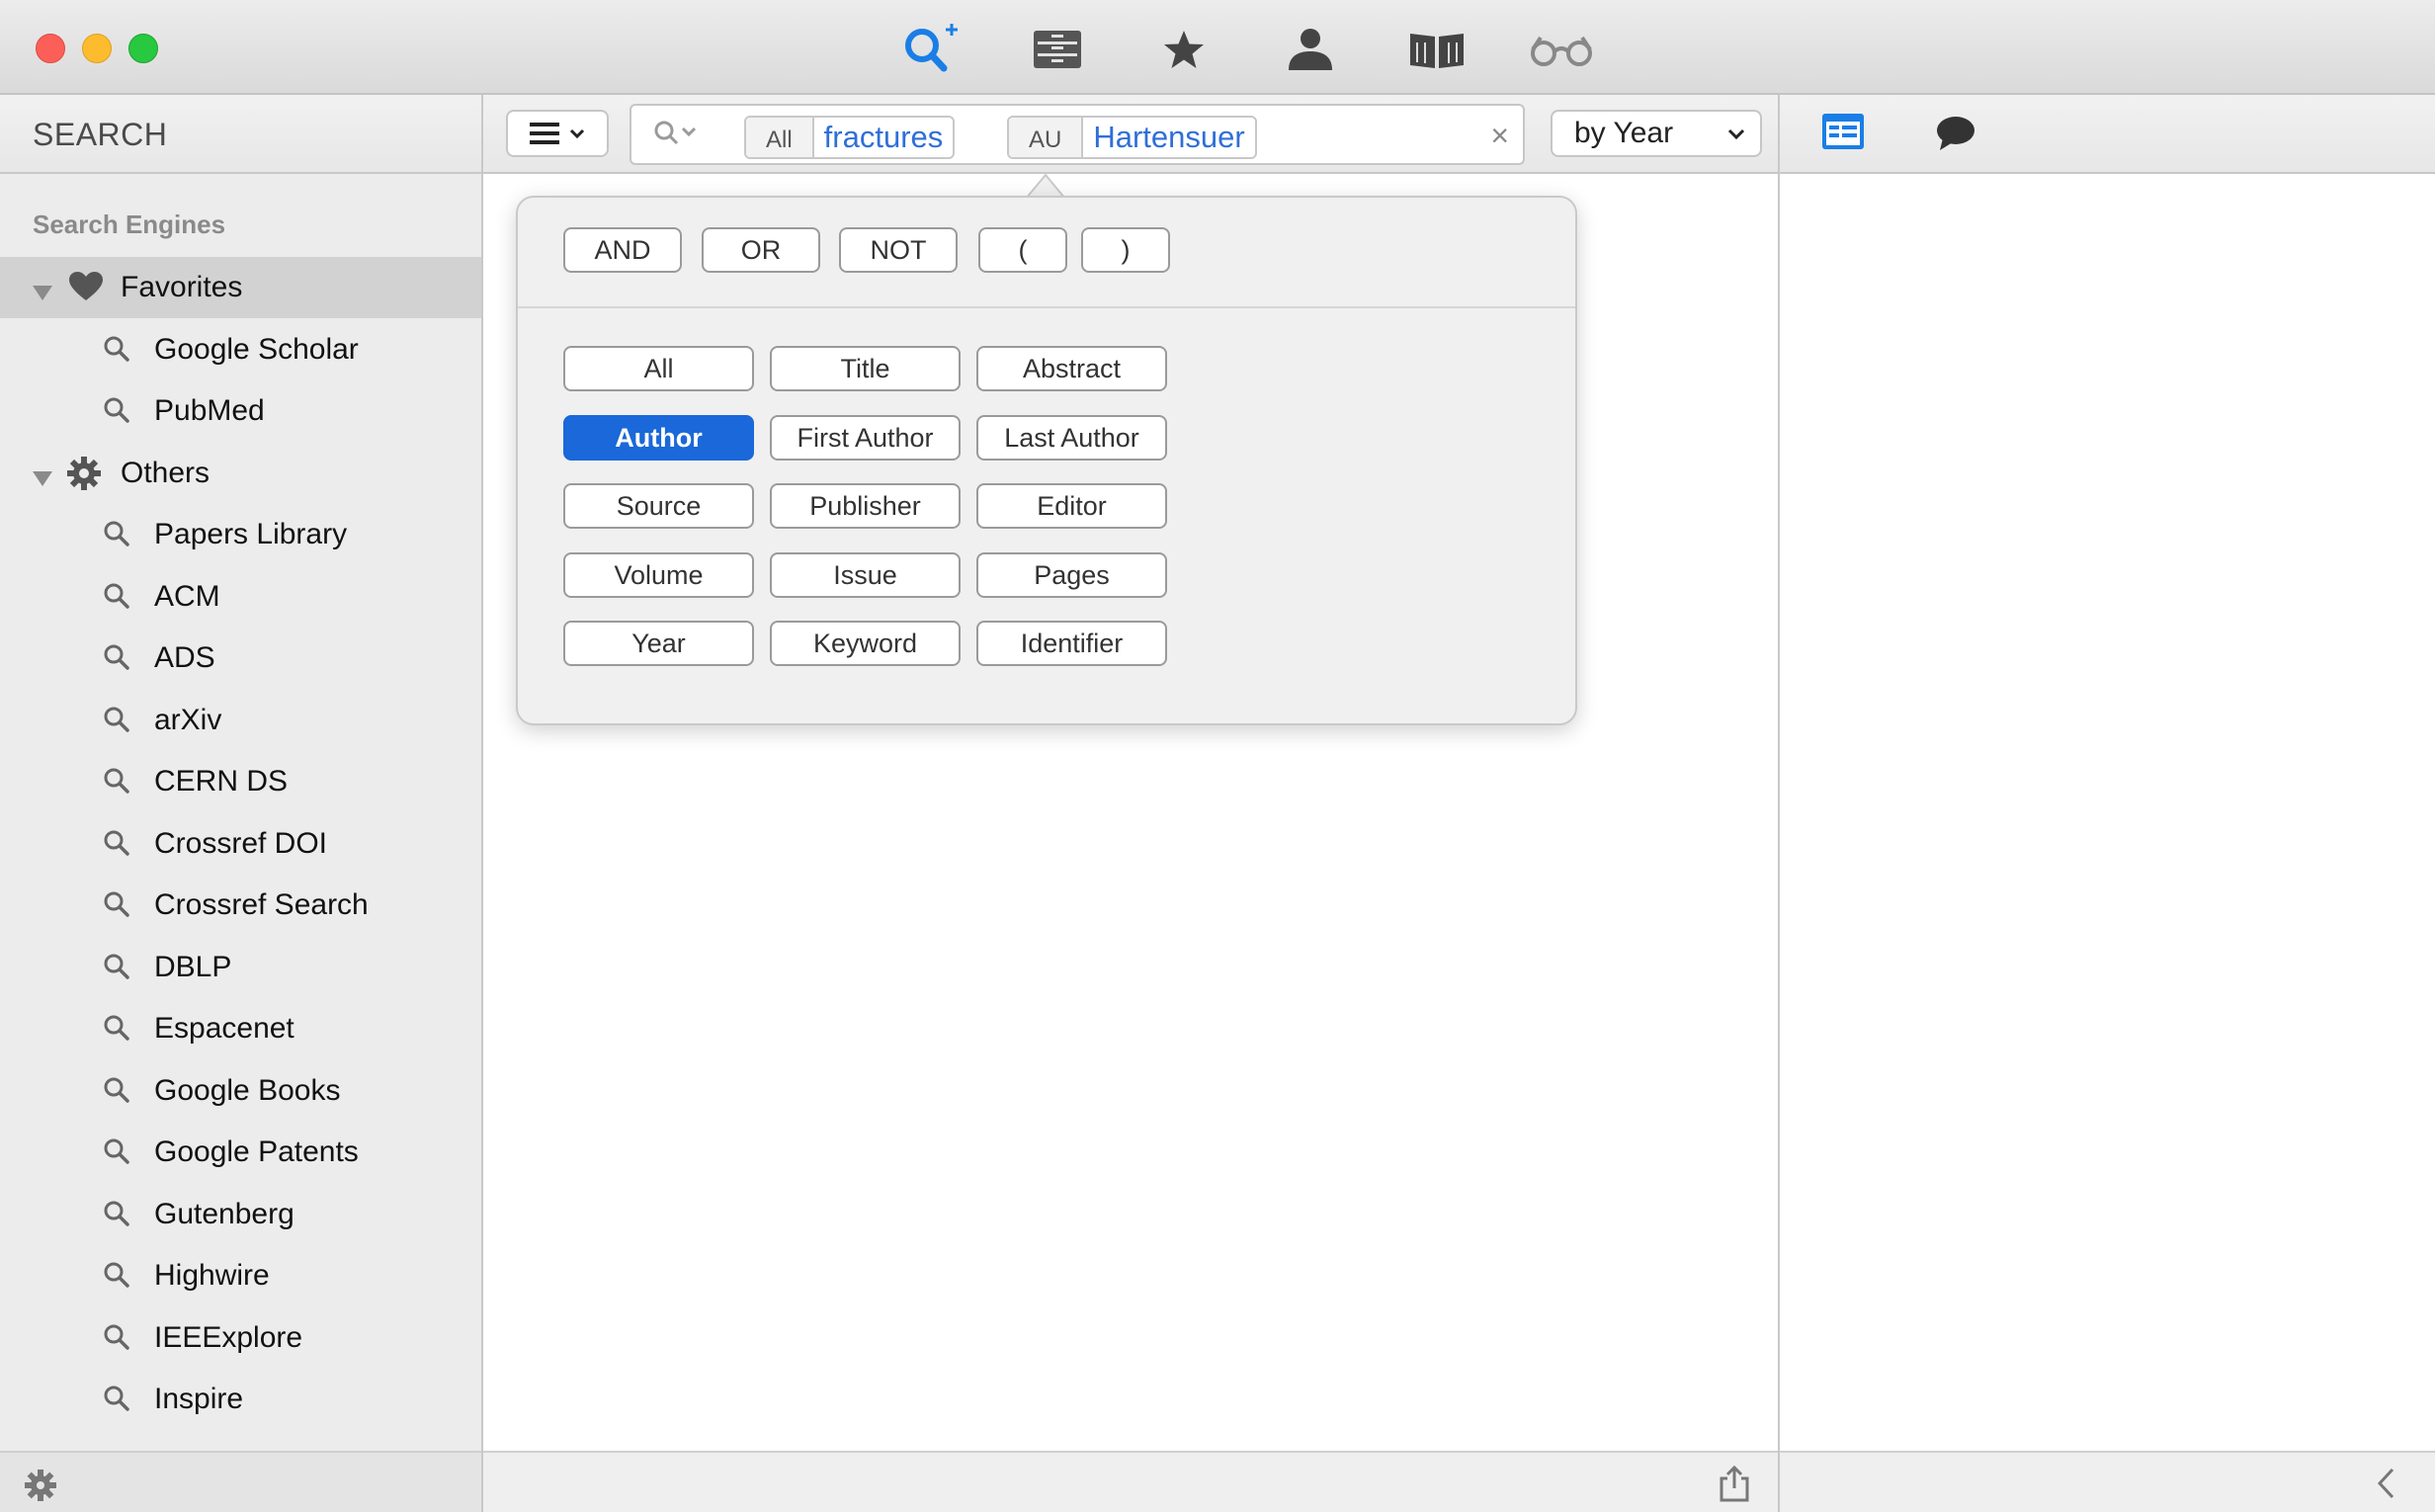  What do you see at coordinates (240, 720) in the screenshot?
I see `sidebar-item: arXiv` at bounding box center [240, 720].